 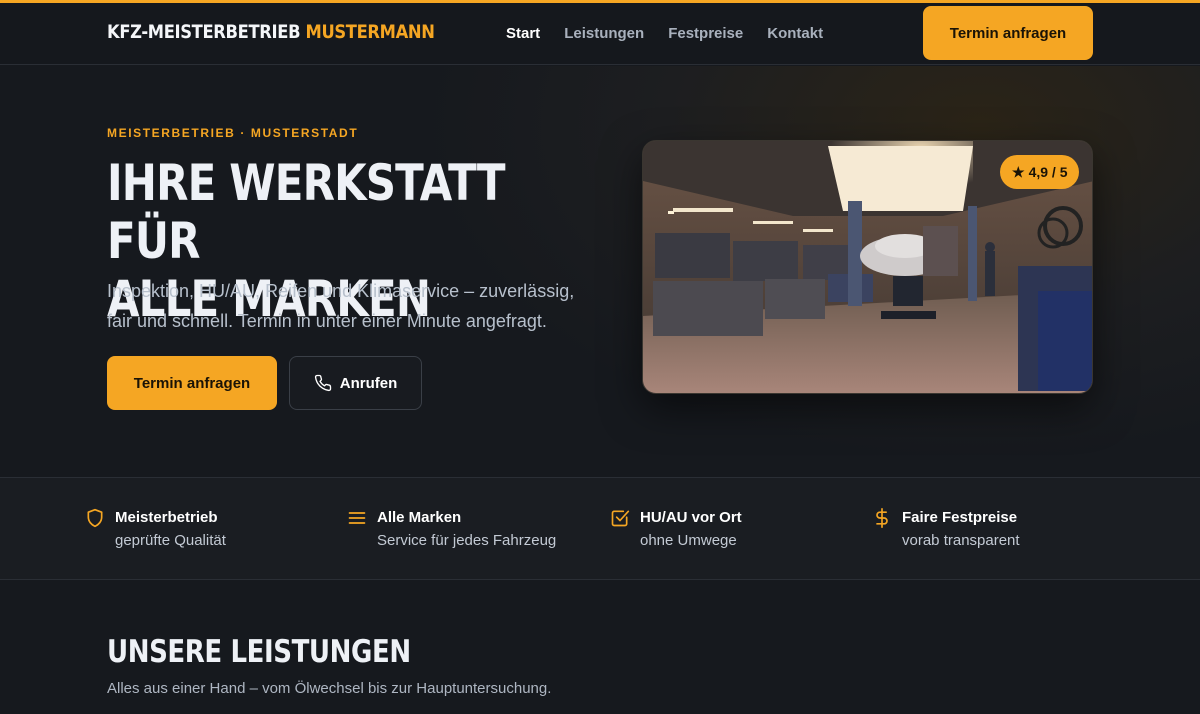 I want to click on feature-title: Faire Festpreise, so click(x=960, y=517).